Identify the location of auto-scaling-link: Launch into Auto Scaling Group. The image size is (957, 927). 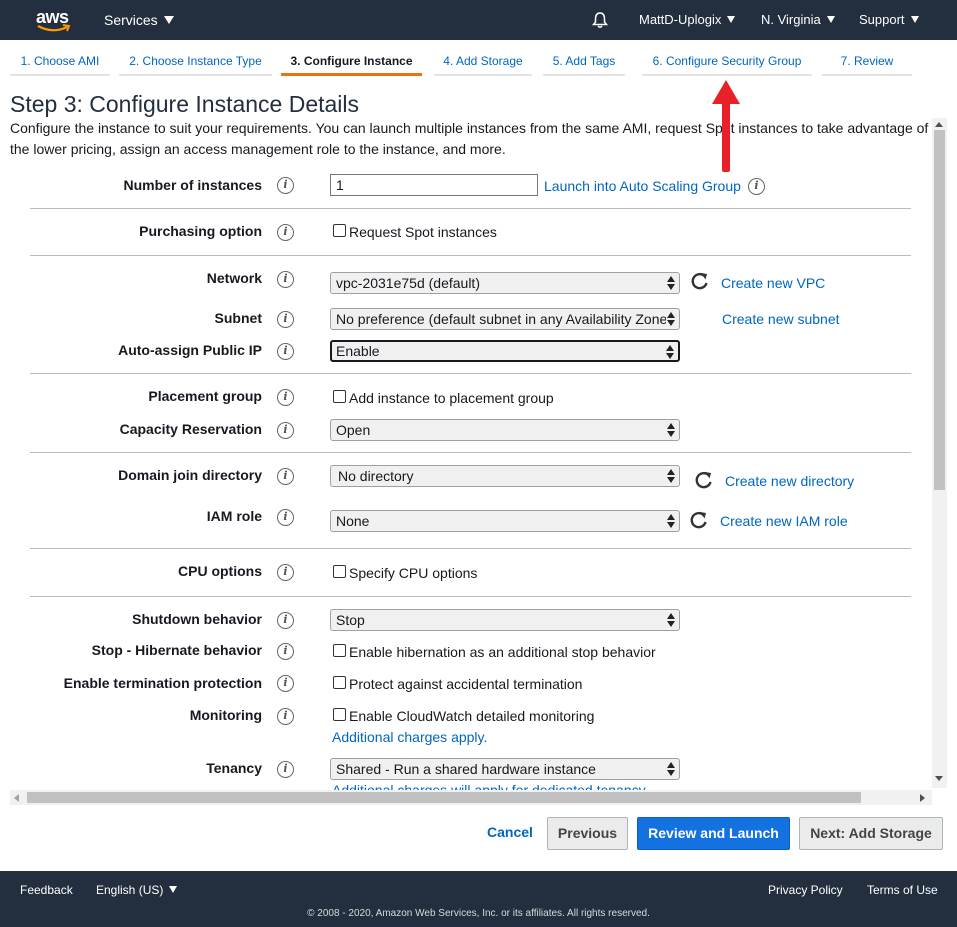
(642, 186).